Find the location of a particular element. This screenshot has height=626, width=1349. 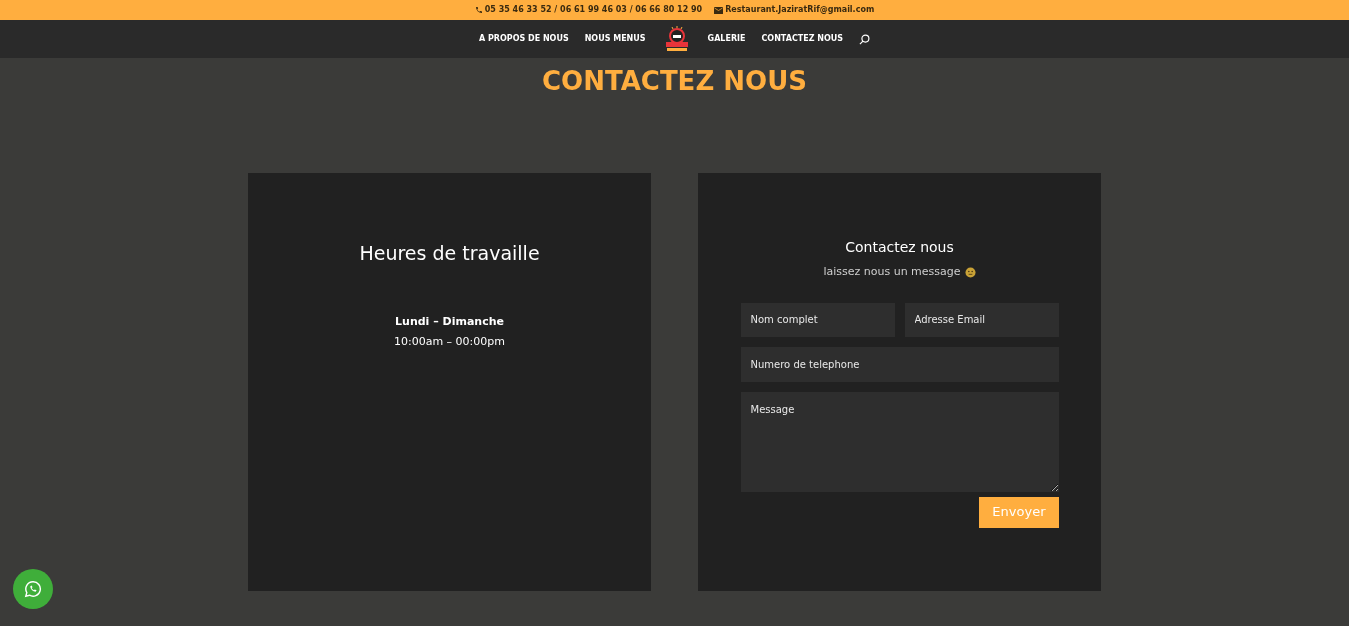

days-label: Lundi – Dimanche is located at coordinates (449, 321).